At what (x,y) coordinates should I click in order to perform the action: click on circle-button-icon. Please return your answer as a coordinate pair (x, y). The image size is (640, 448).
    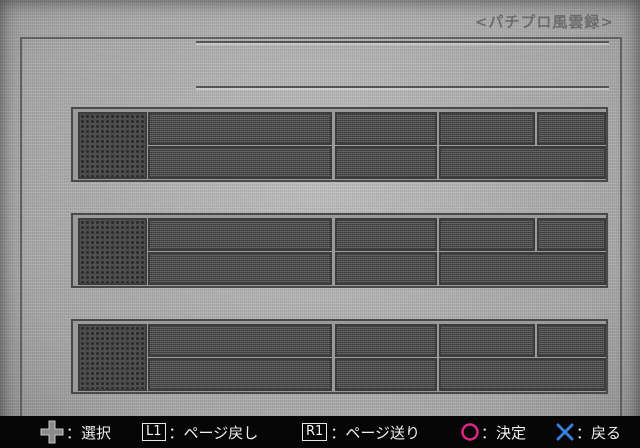
    Looking at the image, I should click on (470, 432).